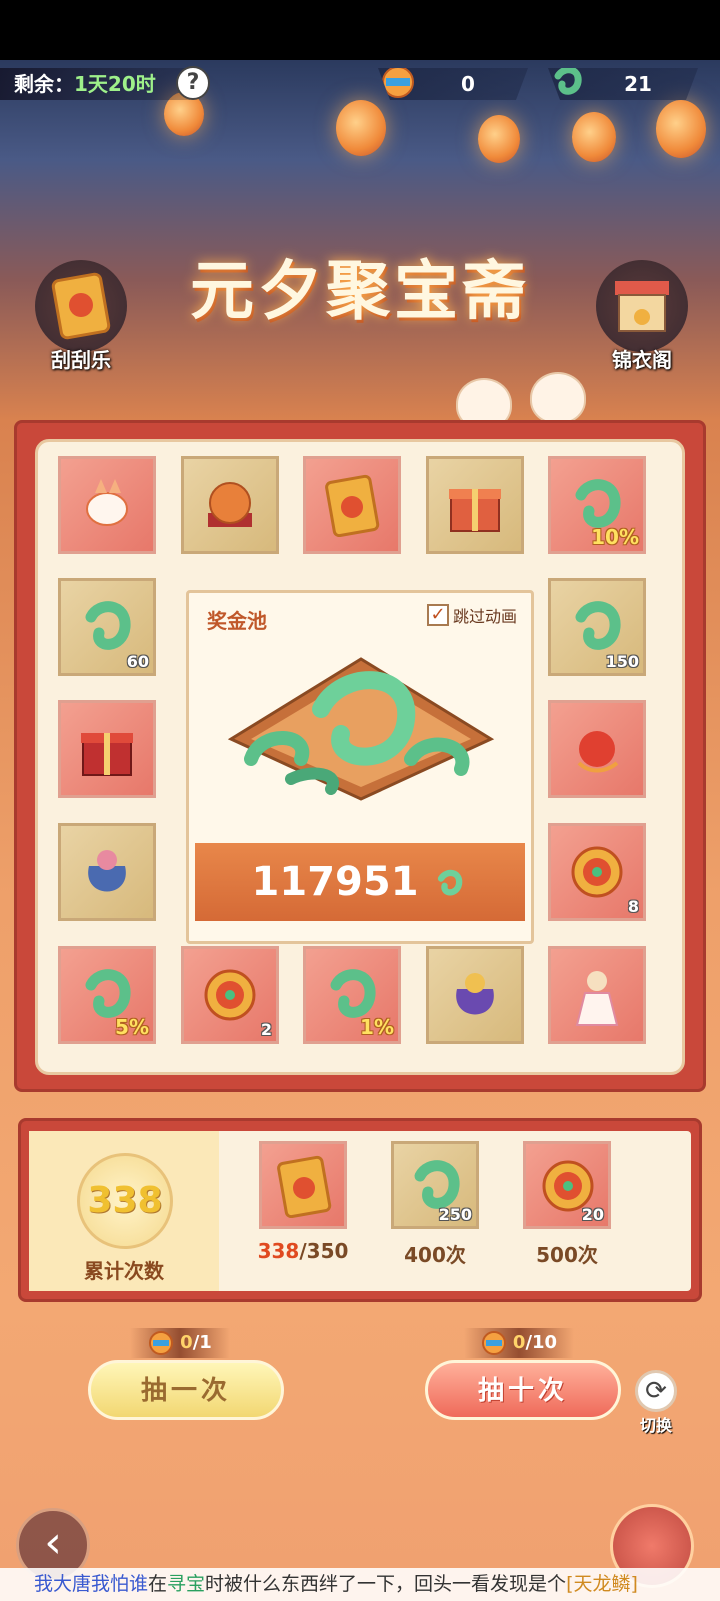  I want to click on lucky-bag-icon, so click(107, 871).